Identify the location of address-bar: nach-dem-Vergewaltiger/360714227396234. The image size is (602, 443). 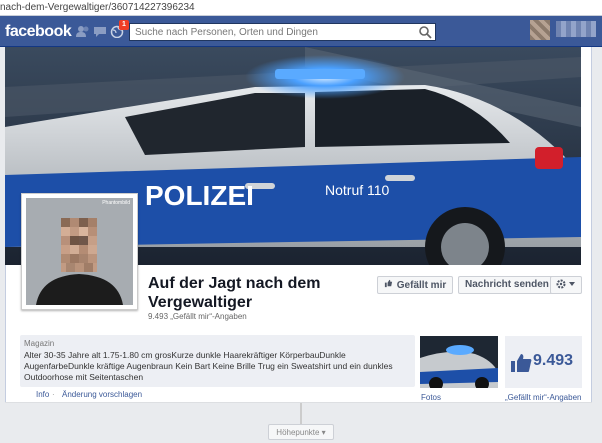
(301, 8).